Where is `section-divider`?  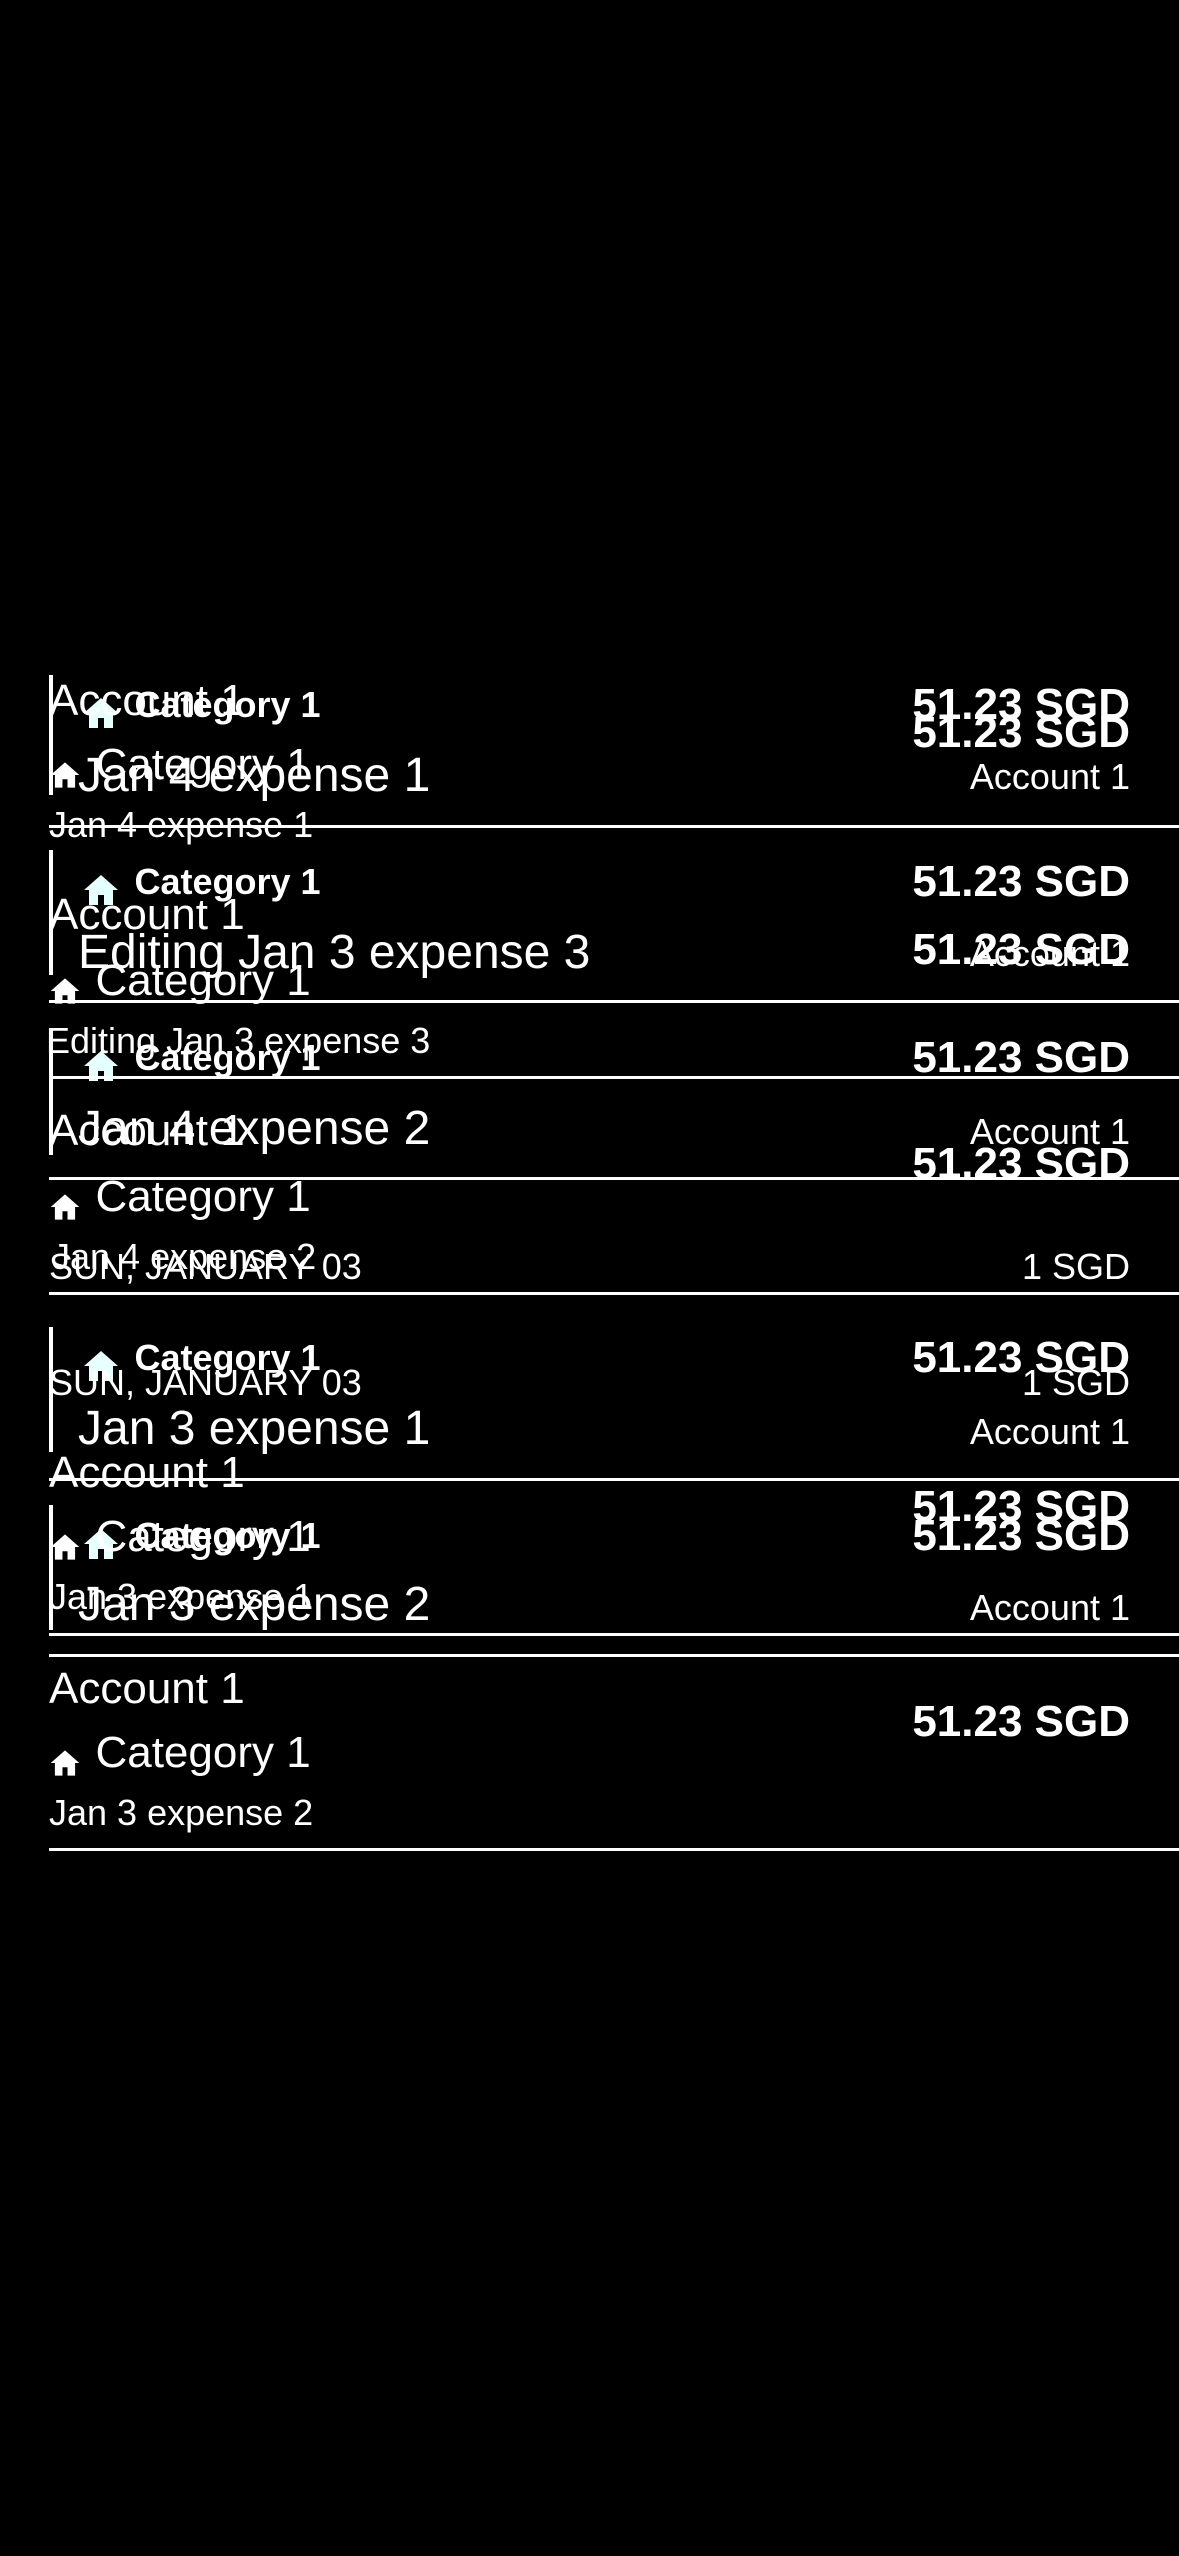
section-divider is located at coordinates (614, 1293).